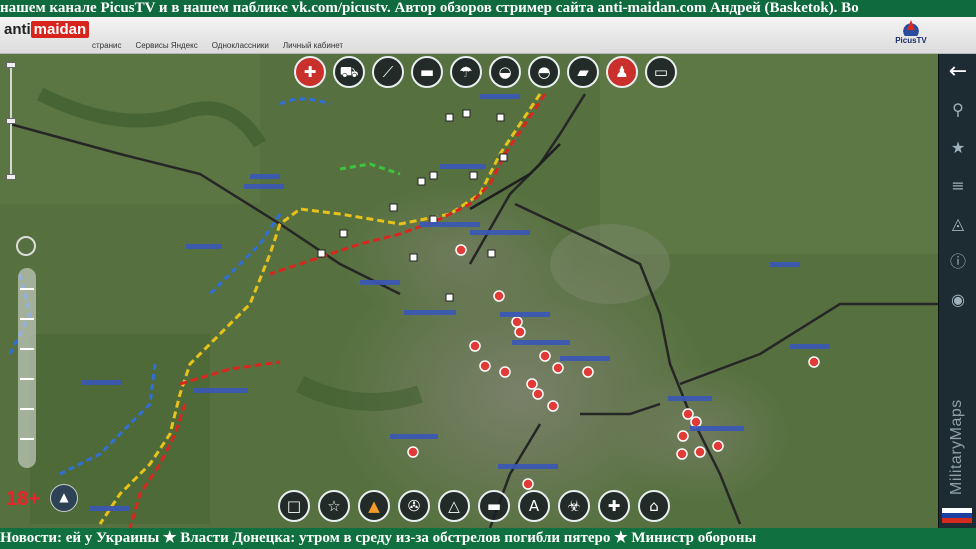 Image resolution: width=976 pixels, height=549 pixels. I want to click on zoom-control, so click(11, 121).